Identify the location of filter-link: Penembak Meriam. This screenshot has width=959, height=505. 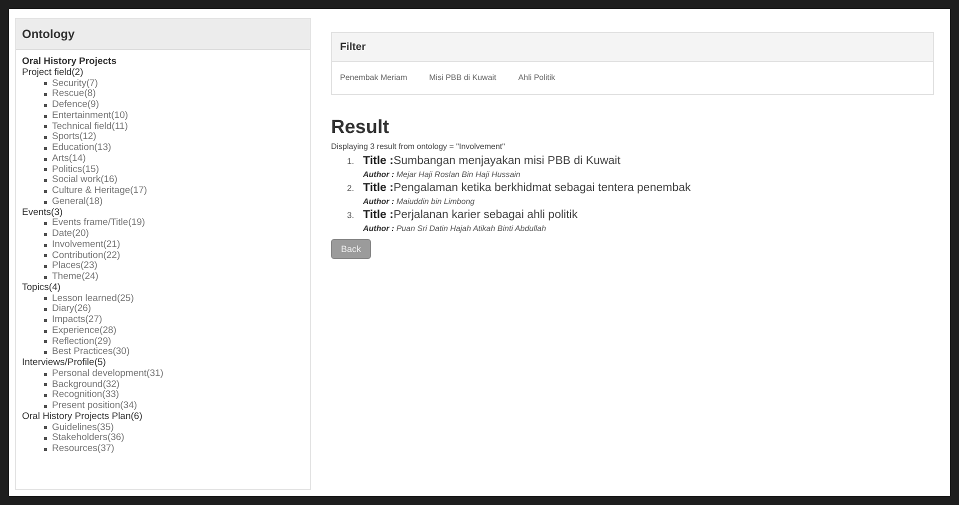
(374, 77).